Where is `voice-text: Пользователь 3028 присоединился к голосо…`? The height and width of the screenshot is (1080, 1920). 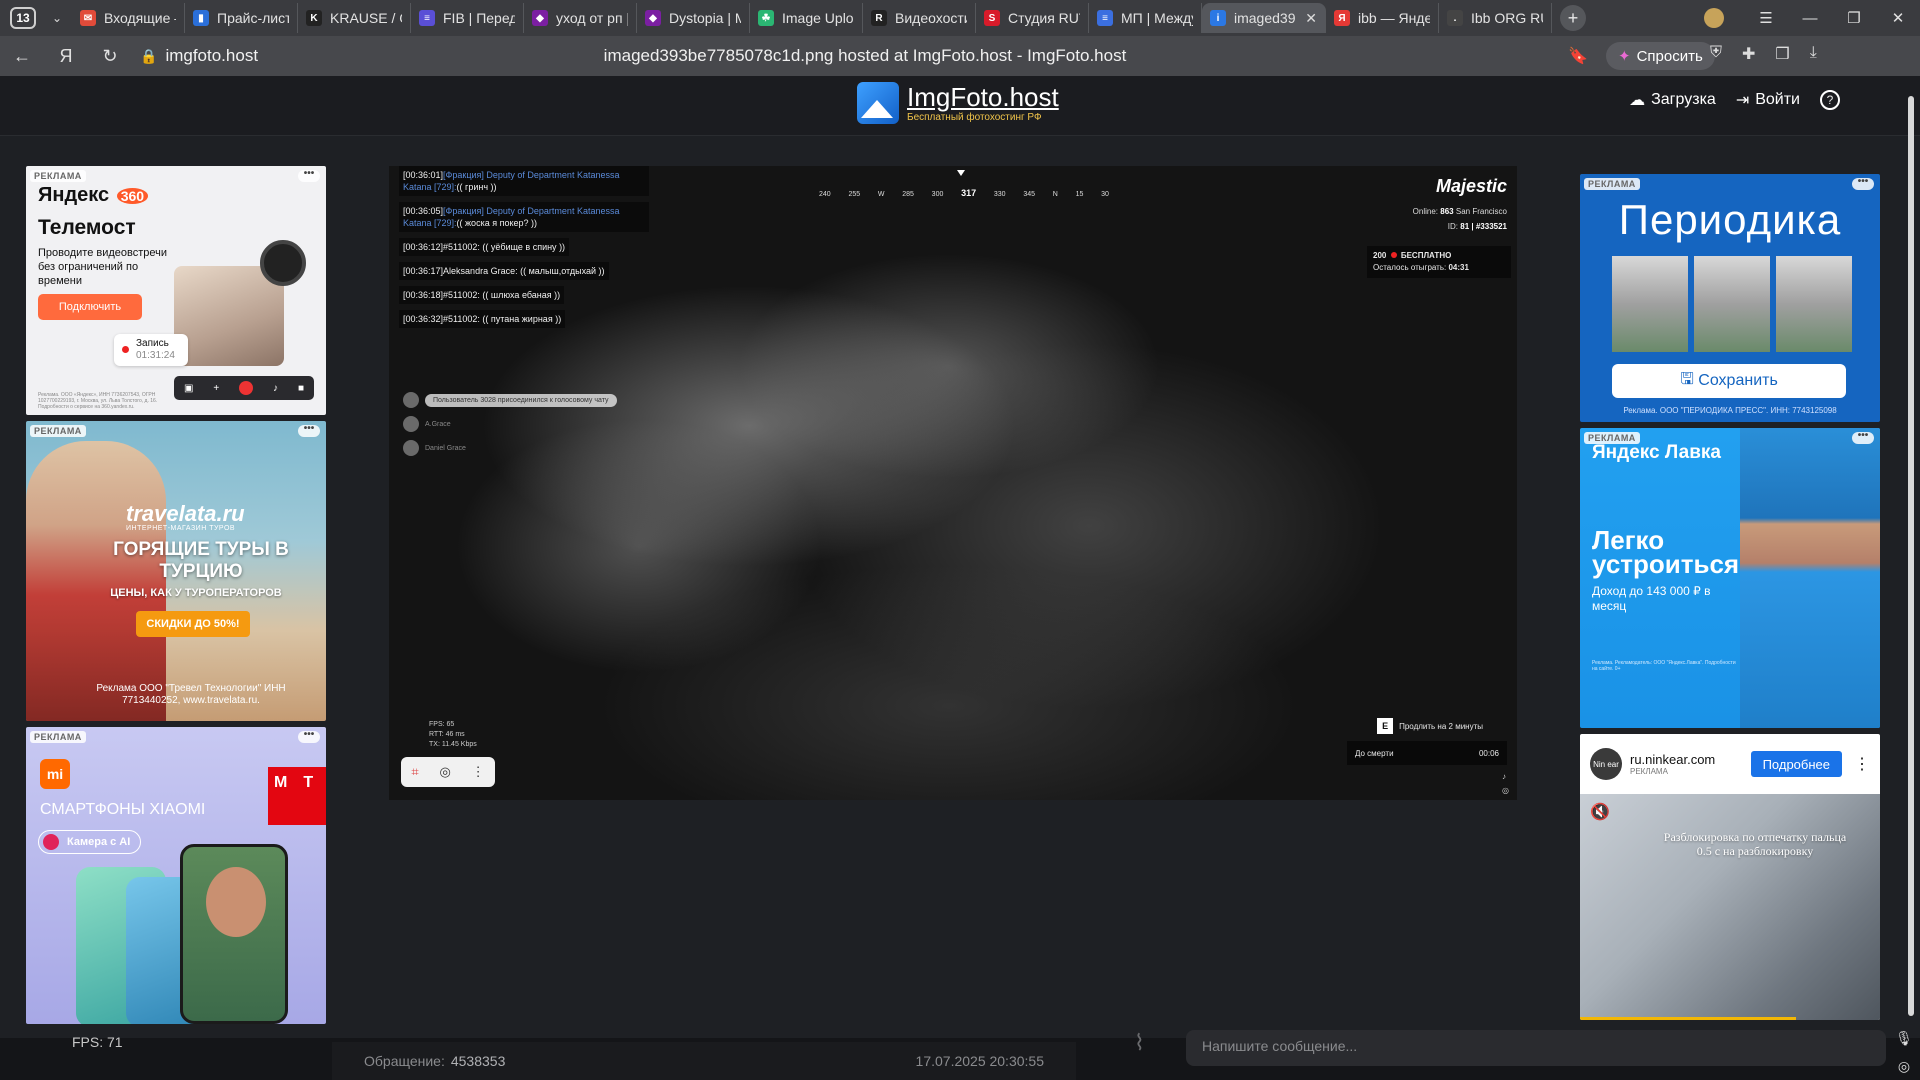
voice-text: Пользователь 3028 присоединился к голосо… is located at coordinates (521, 400).